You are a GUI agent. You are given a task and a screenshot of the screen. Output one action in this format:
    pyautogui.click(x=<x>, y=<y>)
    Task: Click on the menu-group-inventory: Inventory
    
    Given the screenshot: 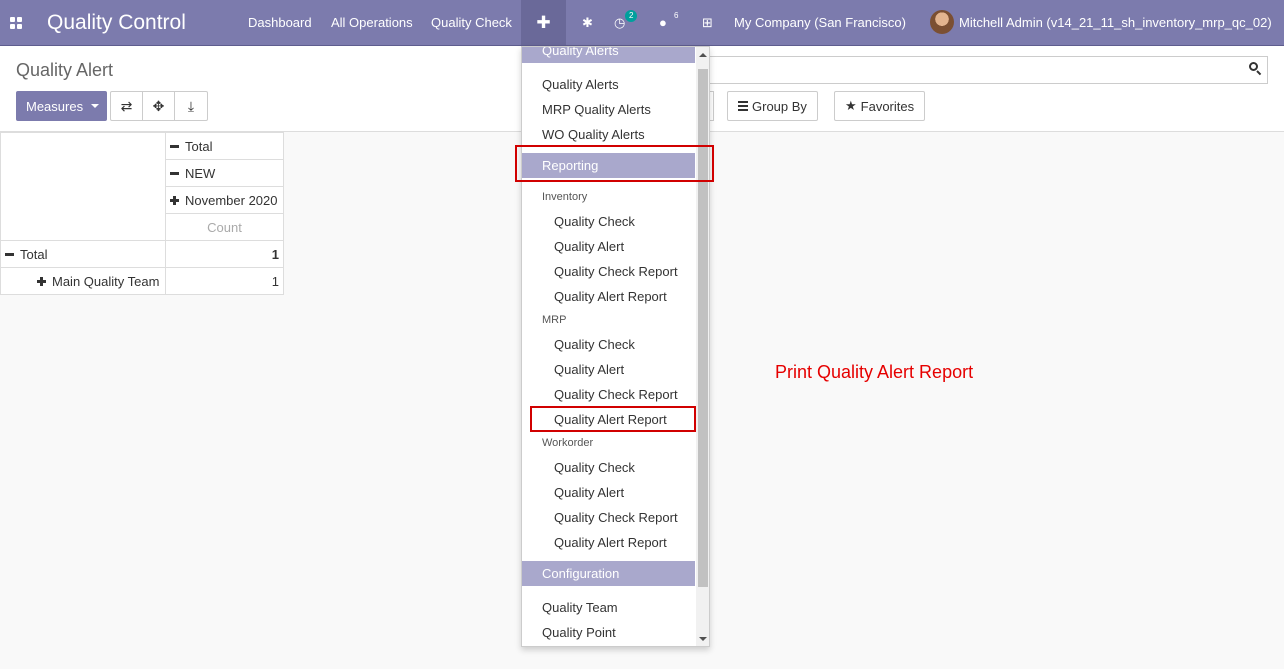 What is the action you would take?
    pyautogui.click(x=565, y=197)
    